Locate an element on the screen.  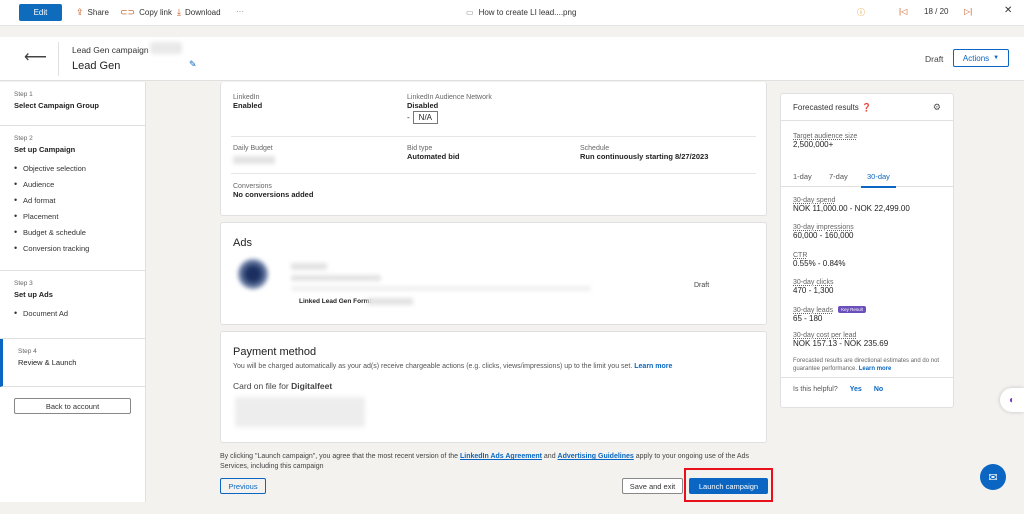
advertising-guidelines-link: Advertising Guidelines is located at coordinates (596, 456).